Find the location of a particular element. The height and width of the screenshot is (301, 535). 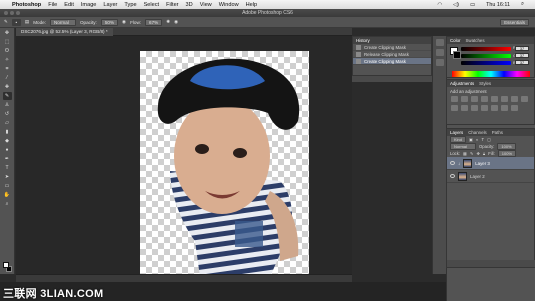

filter-pixel-icon: ▣ is located at coordinates (471, 139).